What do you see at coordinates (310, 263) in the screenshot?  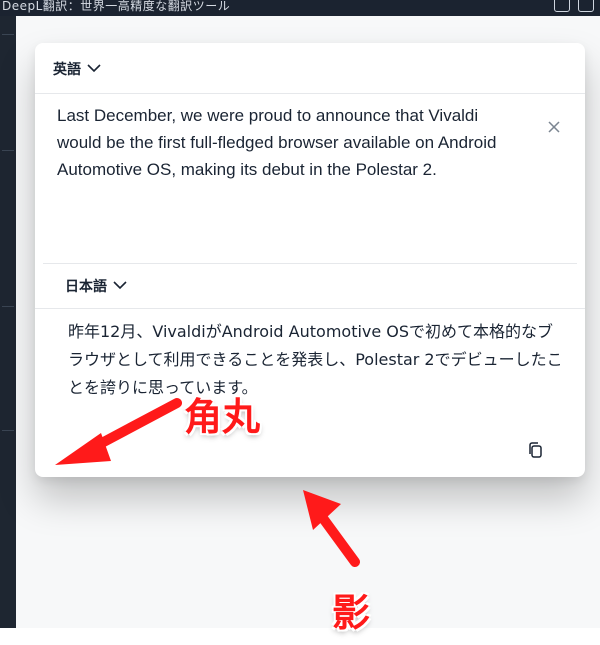 I see `section-divider` at bounding box center [310, 263].